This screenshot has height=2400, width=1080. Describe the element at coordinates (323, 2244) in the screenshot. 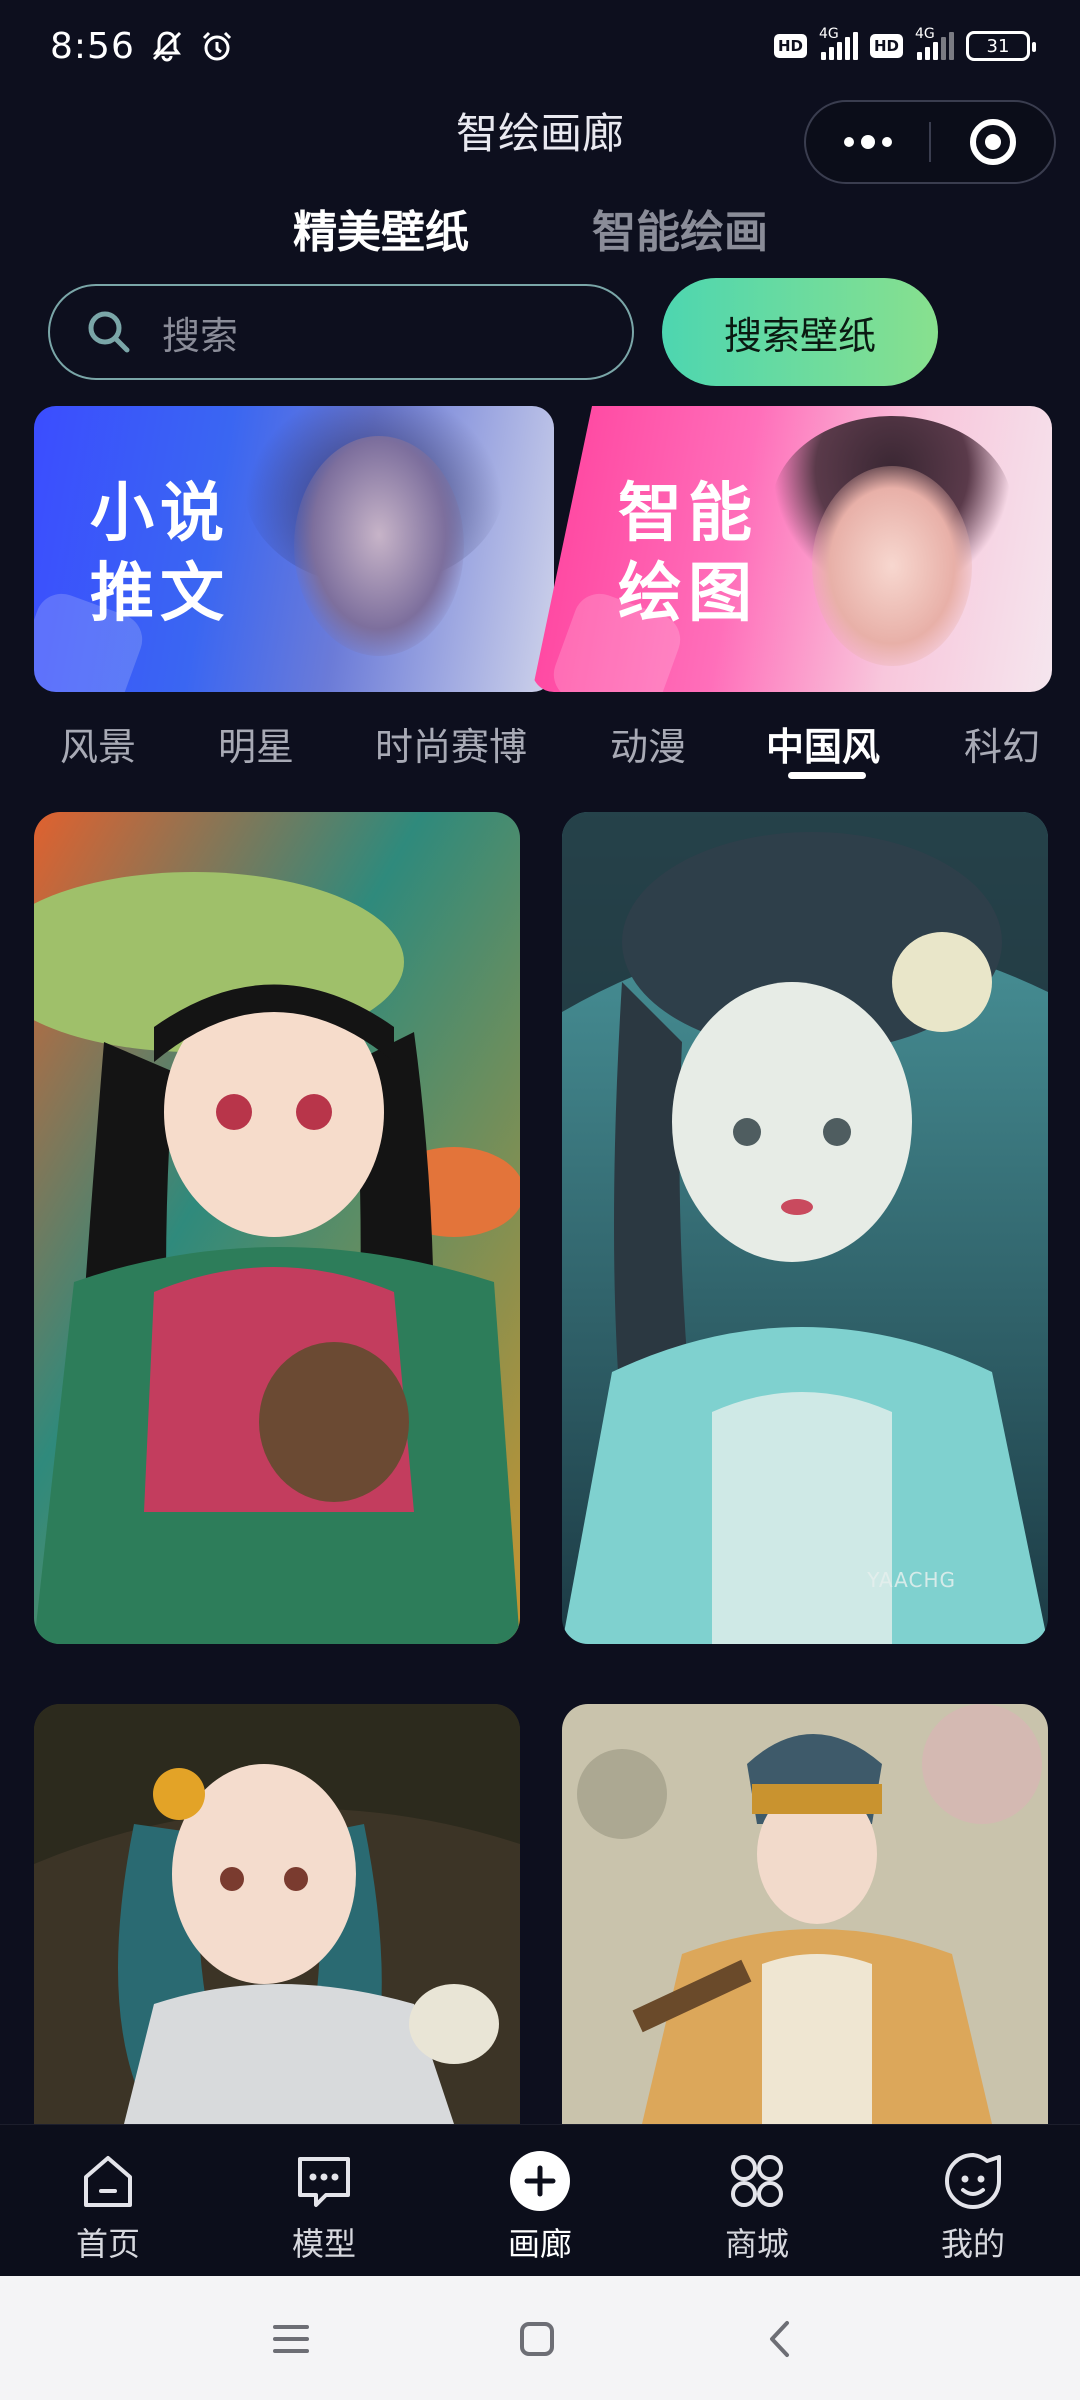

I see `nav-label: 模型` at that location.